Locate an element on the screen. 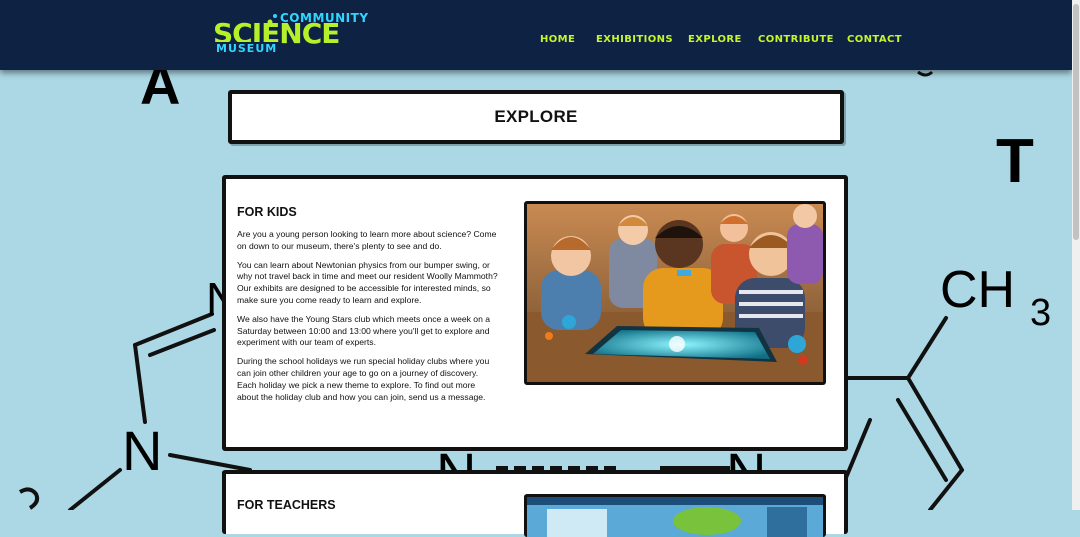 This screenshot has width=1080, height=537. teachers-photo-illustration is located at coordinates (675, 517).